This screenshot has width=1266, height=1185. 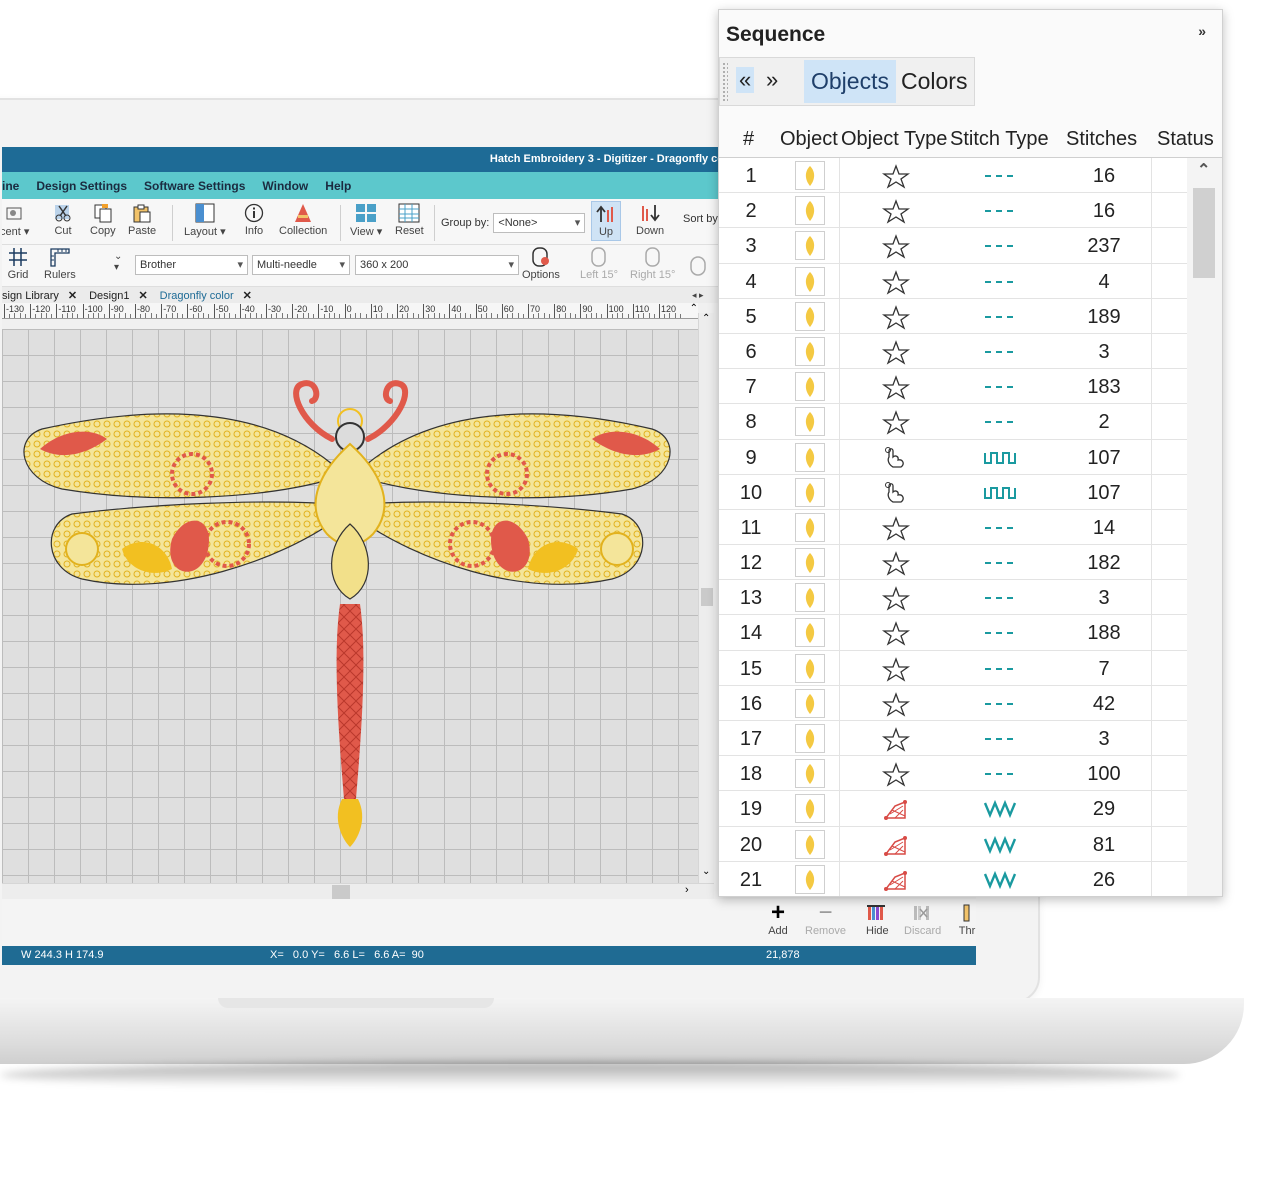 What do you see at coordinates (894, 139) in the screenshot?
I see `column-object-type: Object Type` at bounding box center [894, 139].